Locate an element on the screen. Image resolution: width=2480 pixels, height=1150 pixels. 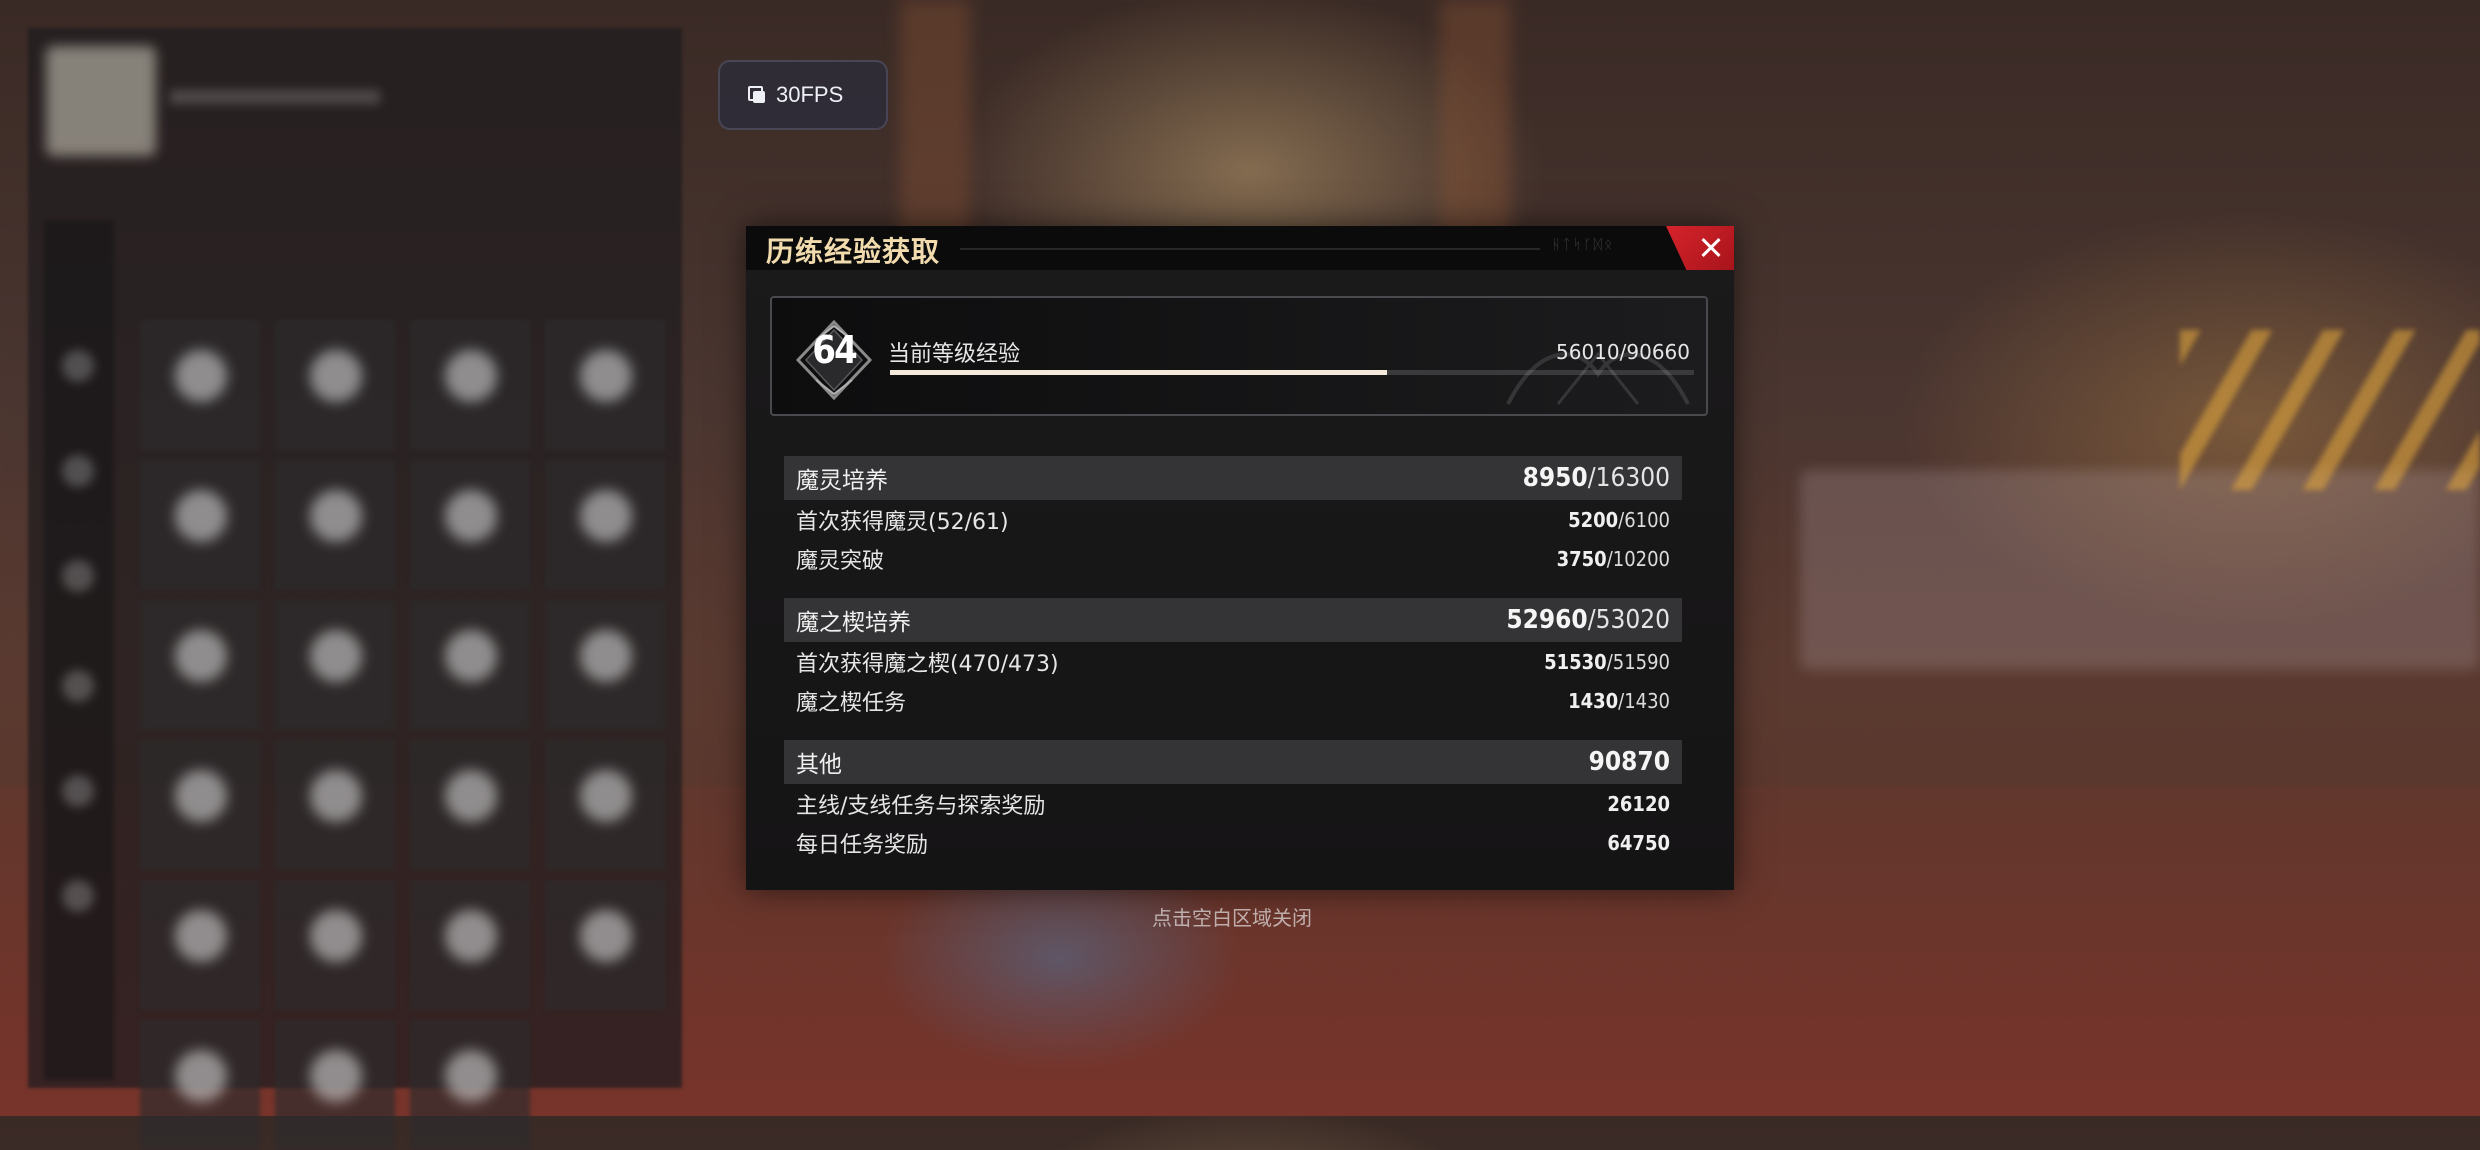
section-header: 其他 90870 is located at coordinates (1233, 762).